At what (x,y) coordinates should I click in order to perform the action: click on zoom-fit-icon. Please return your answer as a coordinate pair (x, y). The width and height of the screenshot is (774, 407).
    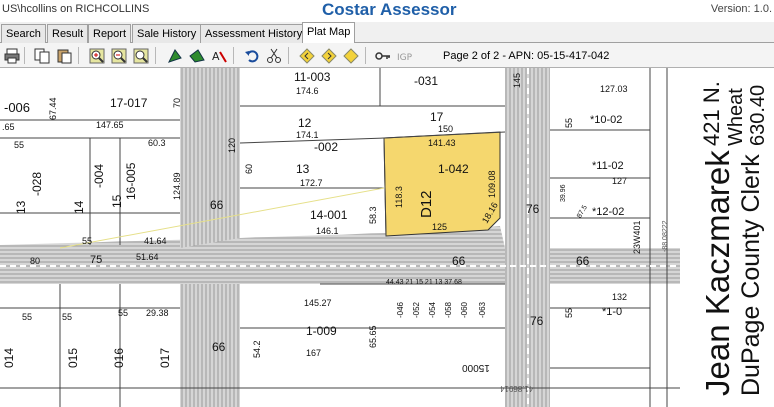
    Looking at the image, I should click on (140, 55).